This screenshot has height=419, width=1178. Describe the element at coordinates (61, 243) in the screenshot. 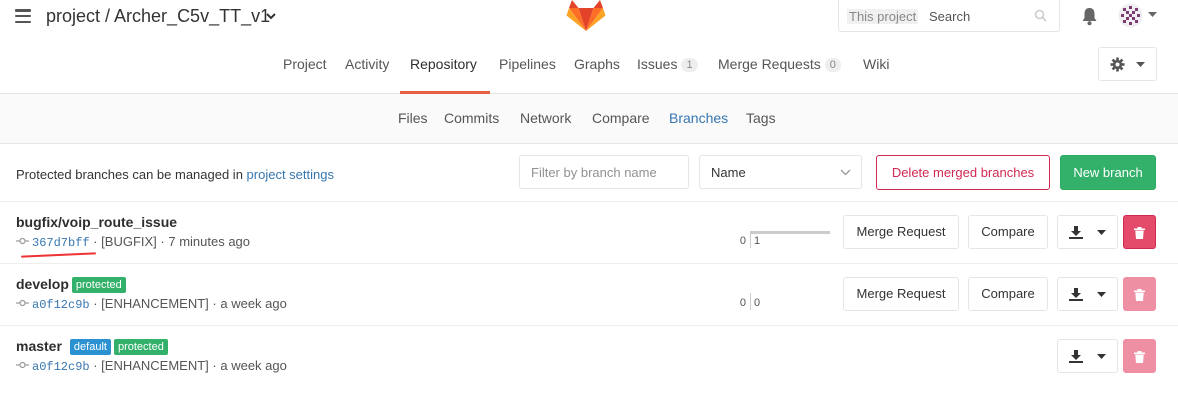

I see `commit-sha-link: 367d7bff` at that location.